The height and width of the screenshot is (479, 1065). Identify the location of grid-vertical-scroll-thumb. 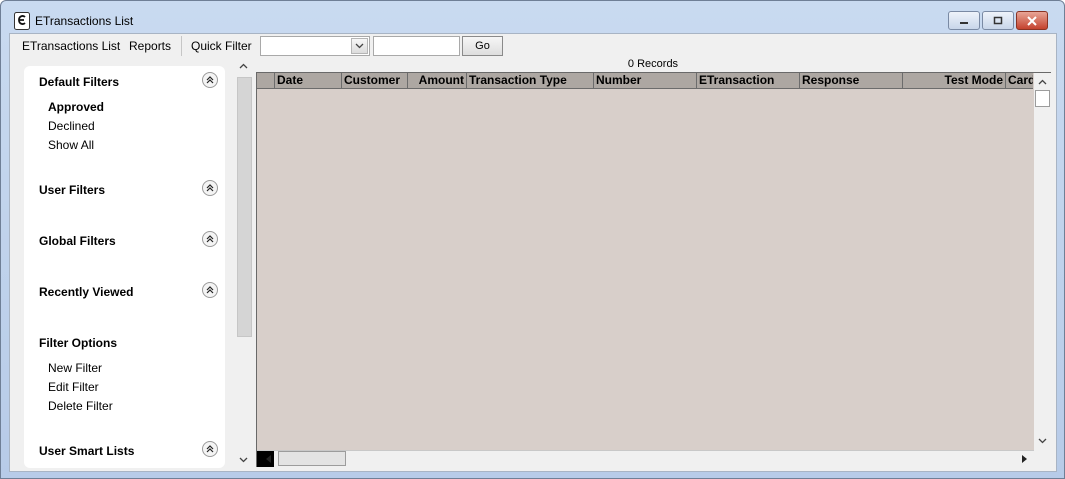
(1042, 98).